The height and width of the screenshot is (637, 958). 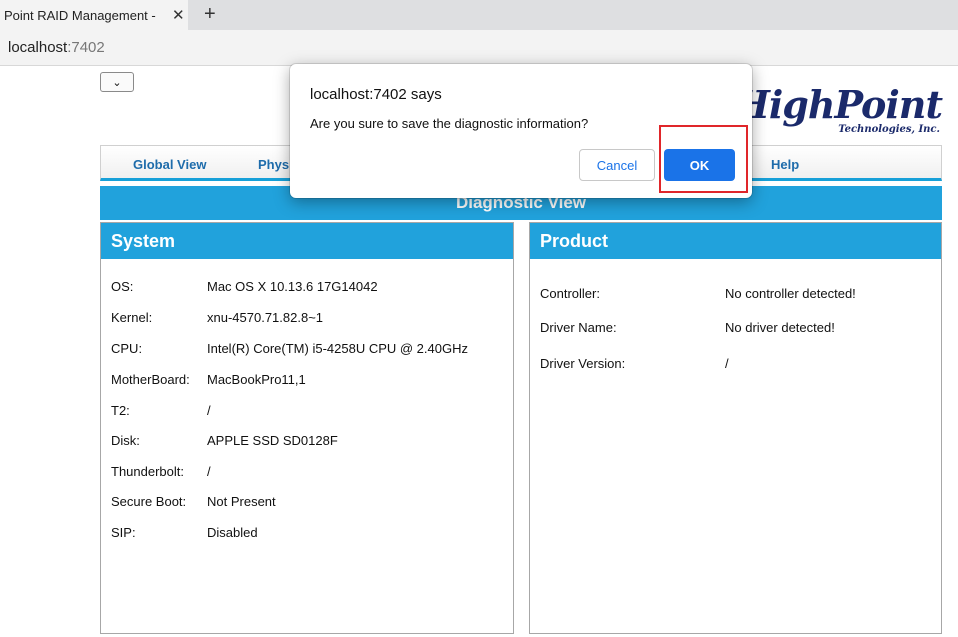 I want to click on system-label: MotherBoard:, so click(x=150, y=379).